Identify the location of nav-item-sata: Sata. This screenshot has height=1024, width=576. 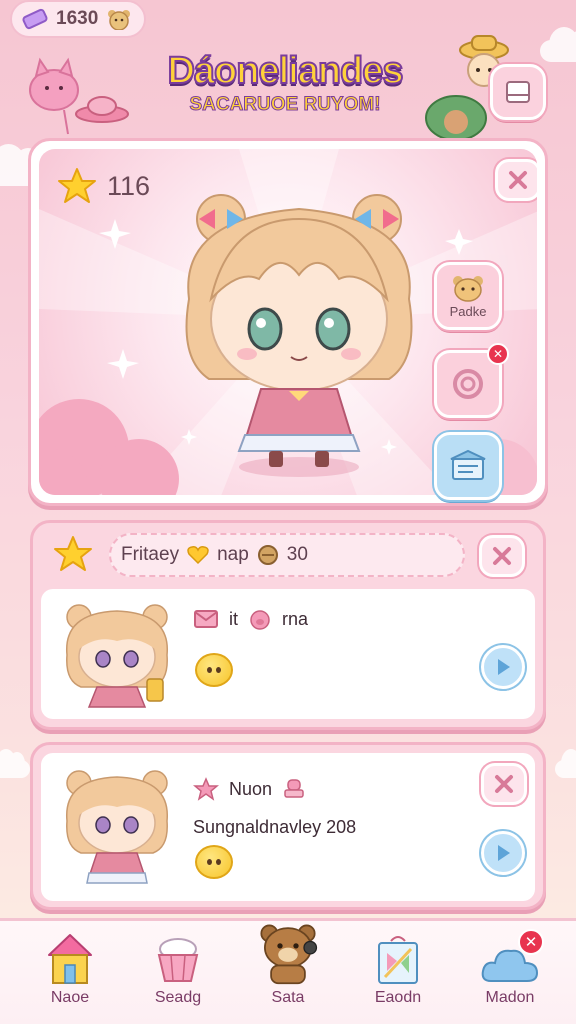
(288, 972).